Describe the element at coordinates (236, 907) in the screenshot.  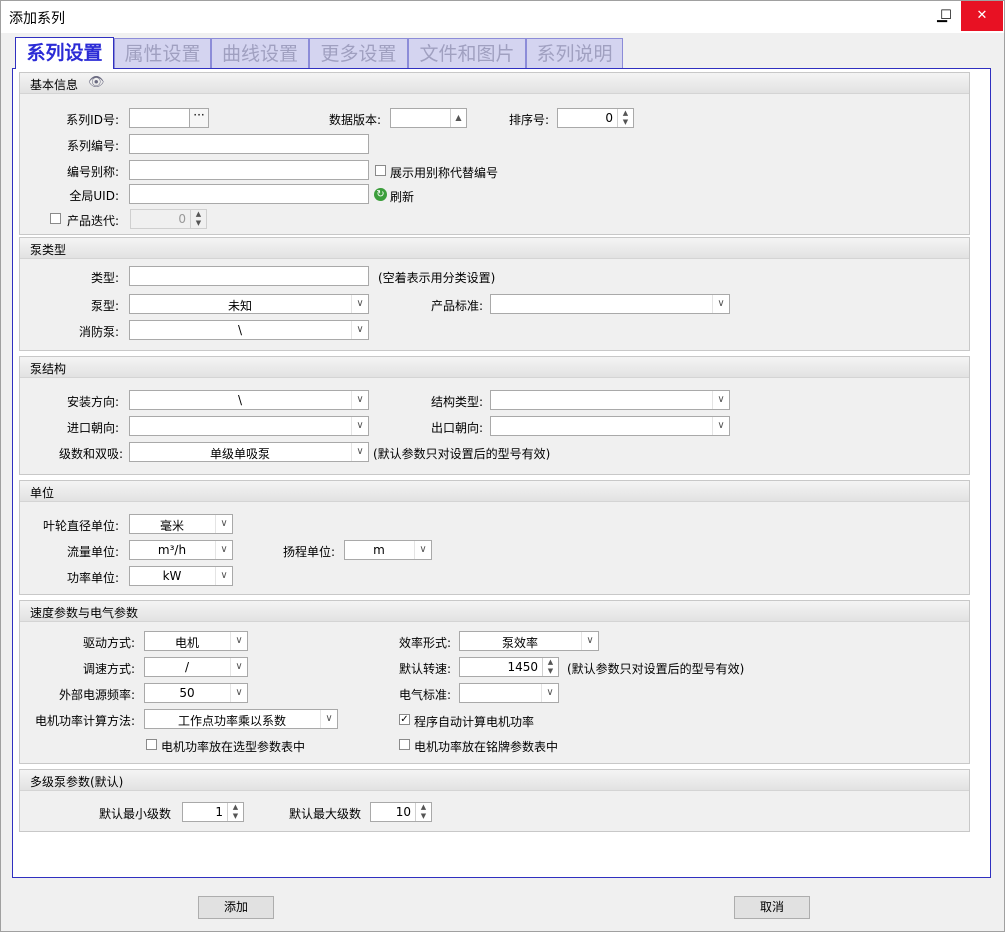
I see `add-button: 添加` at that location.